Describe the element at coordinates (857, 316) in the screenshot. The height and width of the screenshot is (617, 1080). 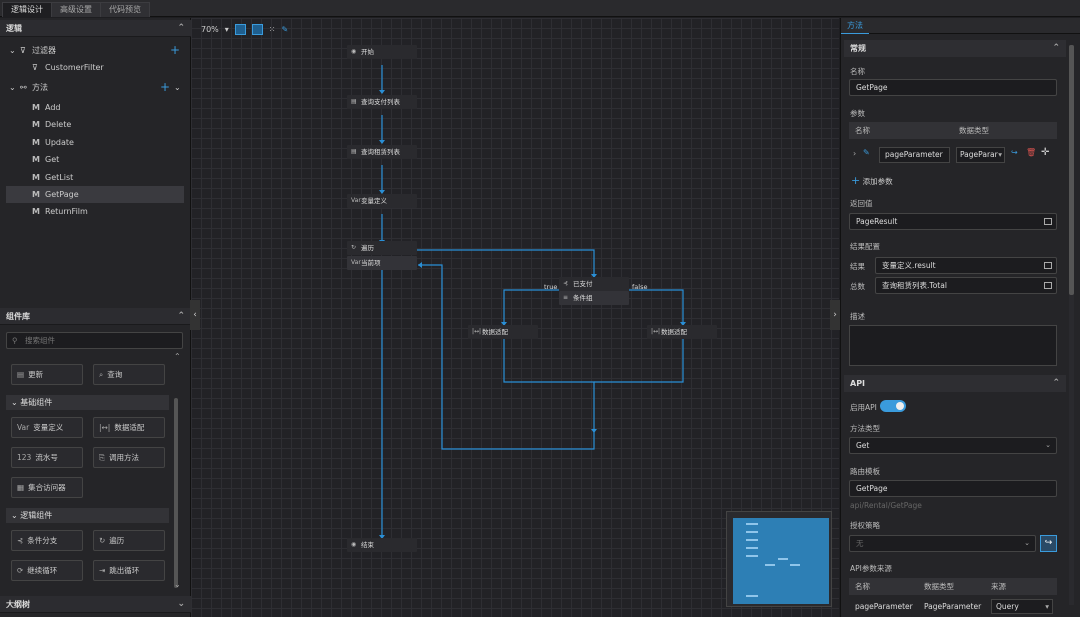
I see `desc-label: 描述` at that location.